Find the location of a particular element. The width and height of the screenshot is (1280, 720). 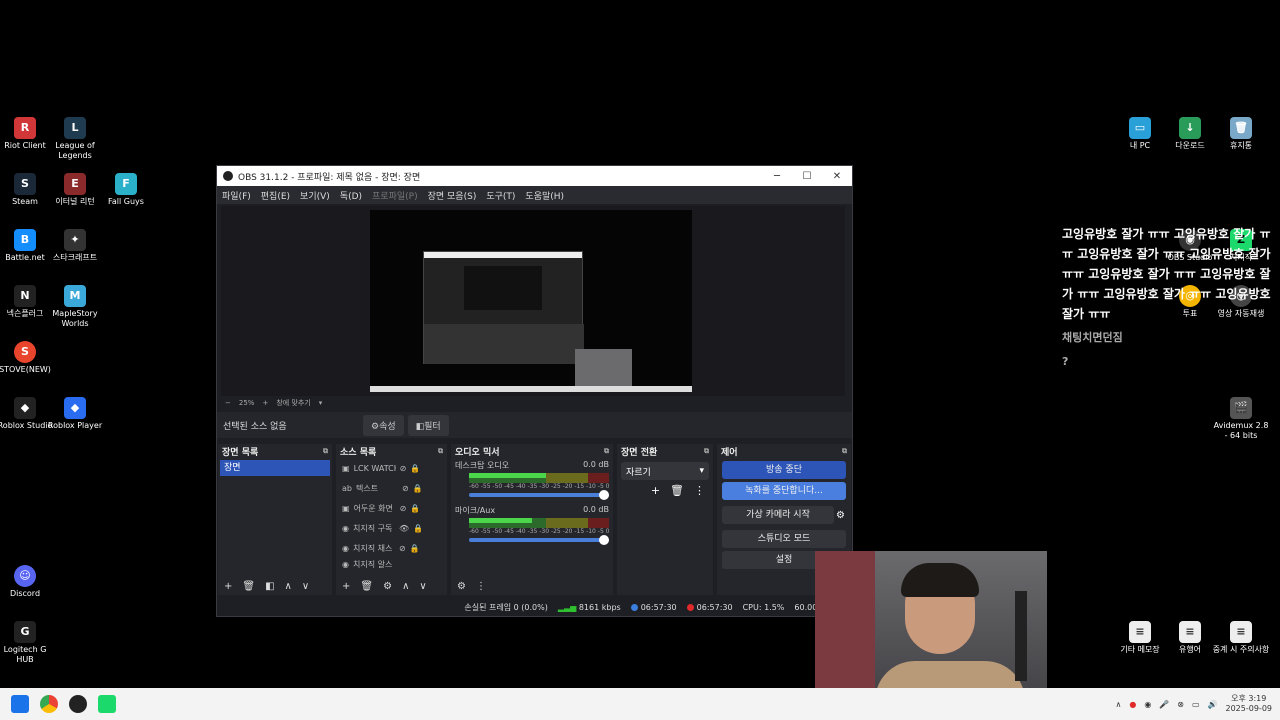

filters-button: ◧필터 is located at coordinates (428, 425).